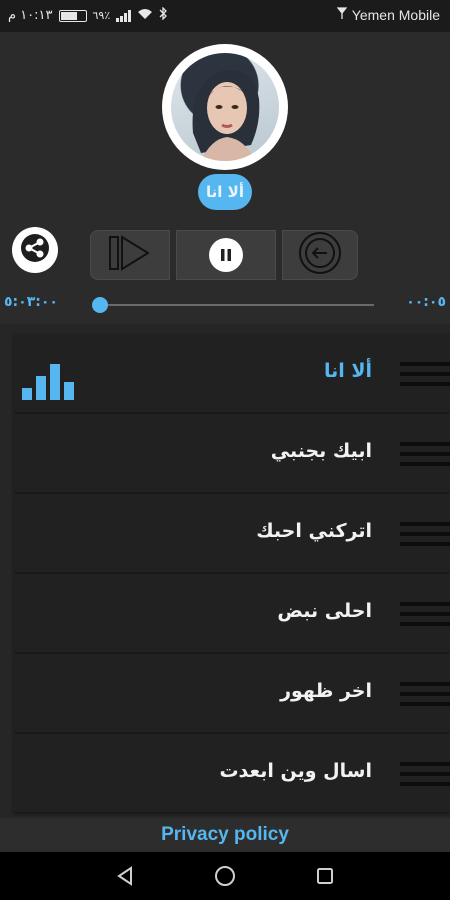 The height and width of the screenshot is (900, 450). I want to click on back-arrow-icon, so click(320, 255).